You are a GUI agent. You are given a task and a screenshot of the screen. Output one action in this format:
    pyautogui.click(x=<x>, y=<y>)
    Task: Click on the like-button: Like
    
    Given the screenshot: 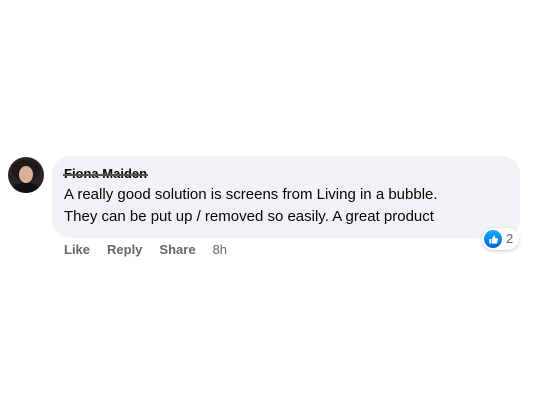 What is the action you would take?
    pyautogui.click(x=77, y=250)
    